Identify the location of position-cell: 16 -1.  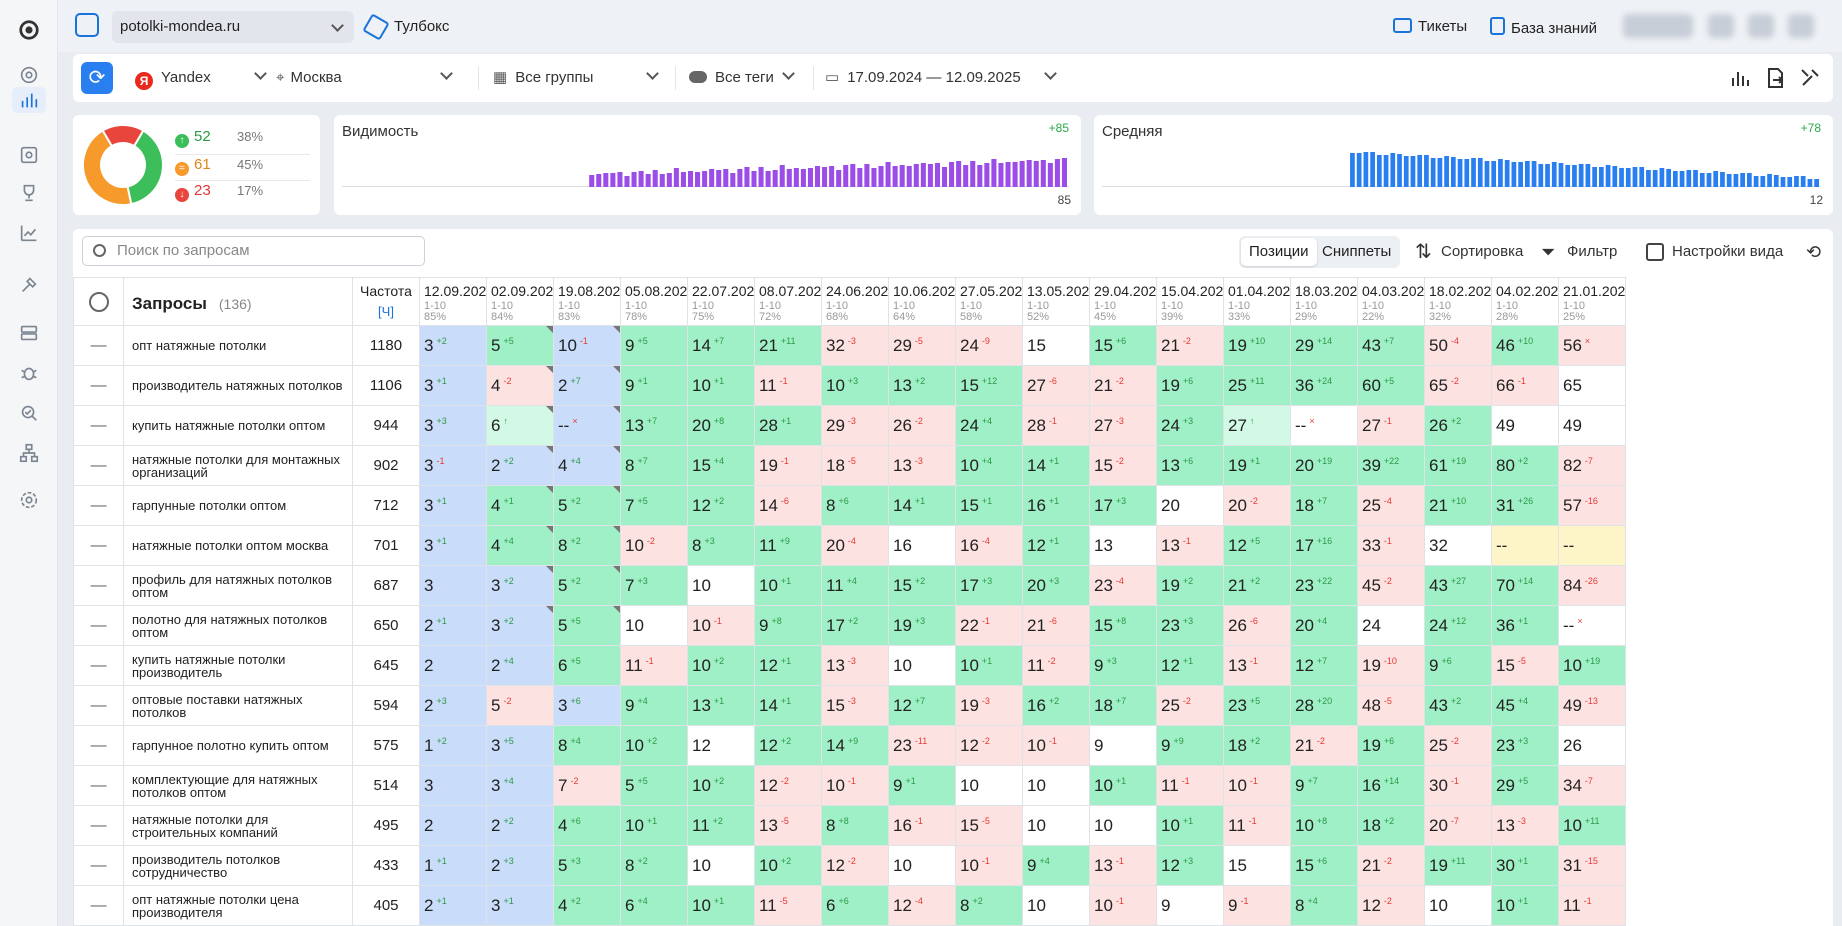
(922, 825).